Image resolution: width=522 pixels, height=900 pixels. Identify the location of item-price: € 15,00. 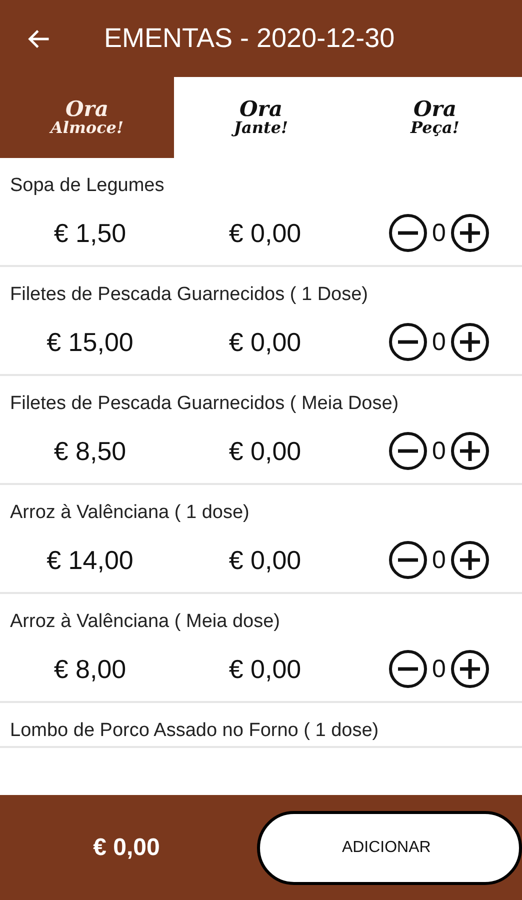
(90, 342).